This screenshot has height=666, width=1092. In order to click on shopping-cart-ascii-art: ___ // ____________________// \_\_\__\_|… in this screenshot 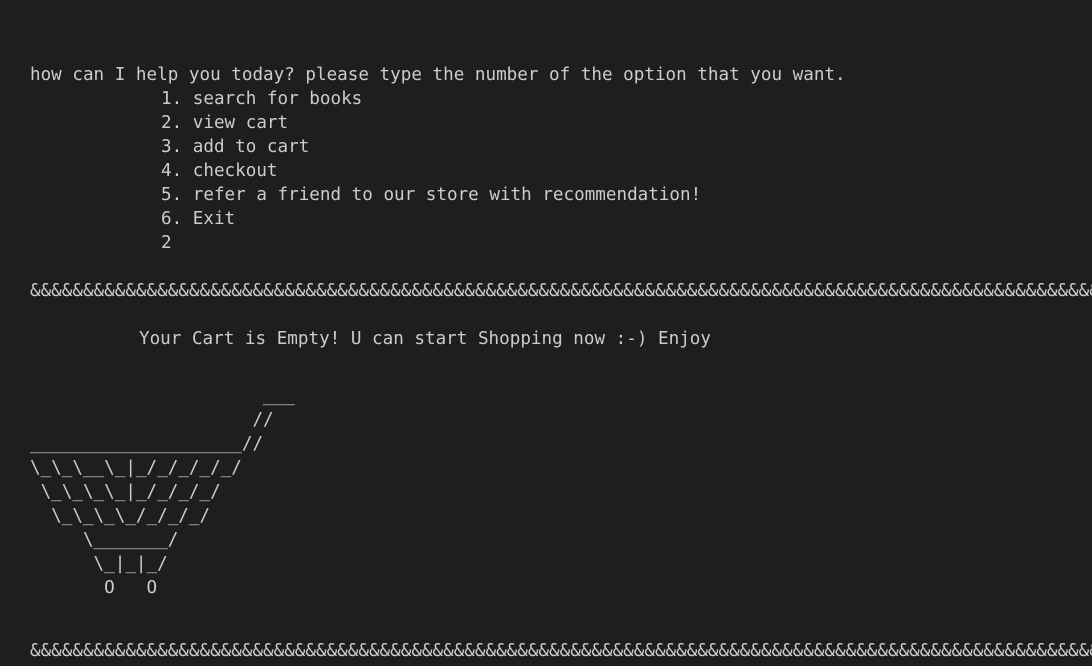, I will do `click(162, 492)`.